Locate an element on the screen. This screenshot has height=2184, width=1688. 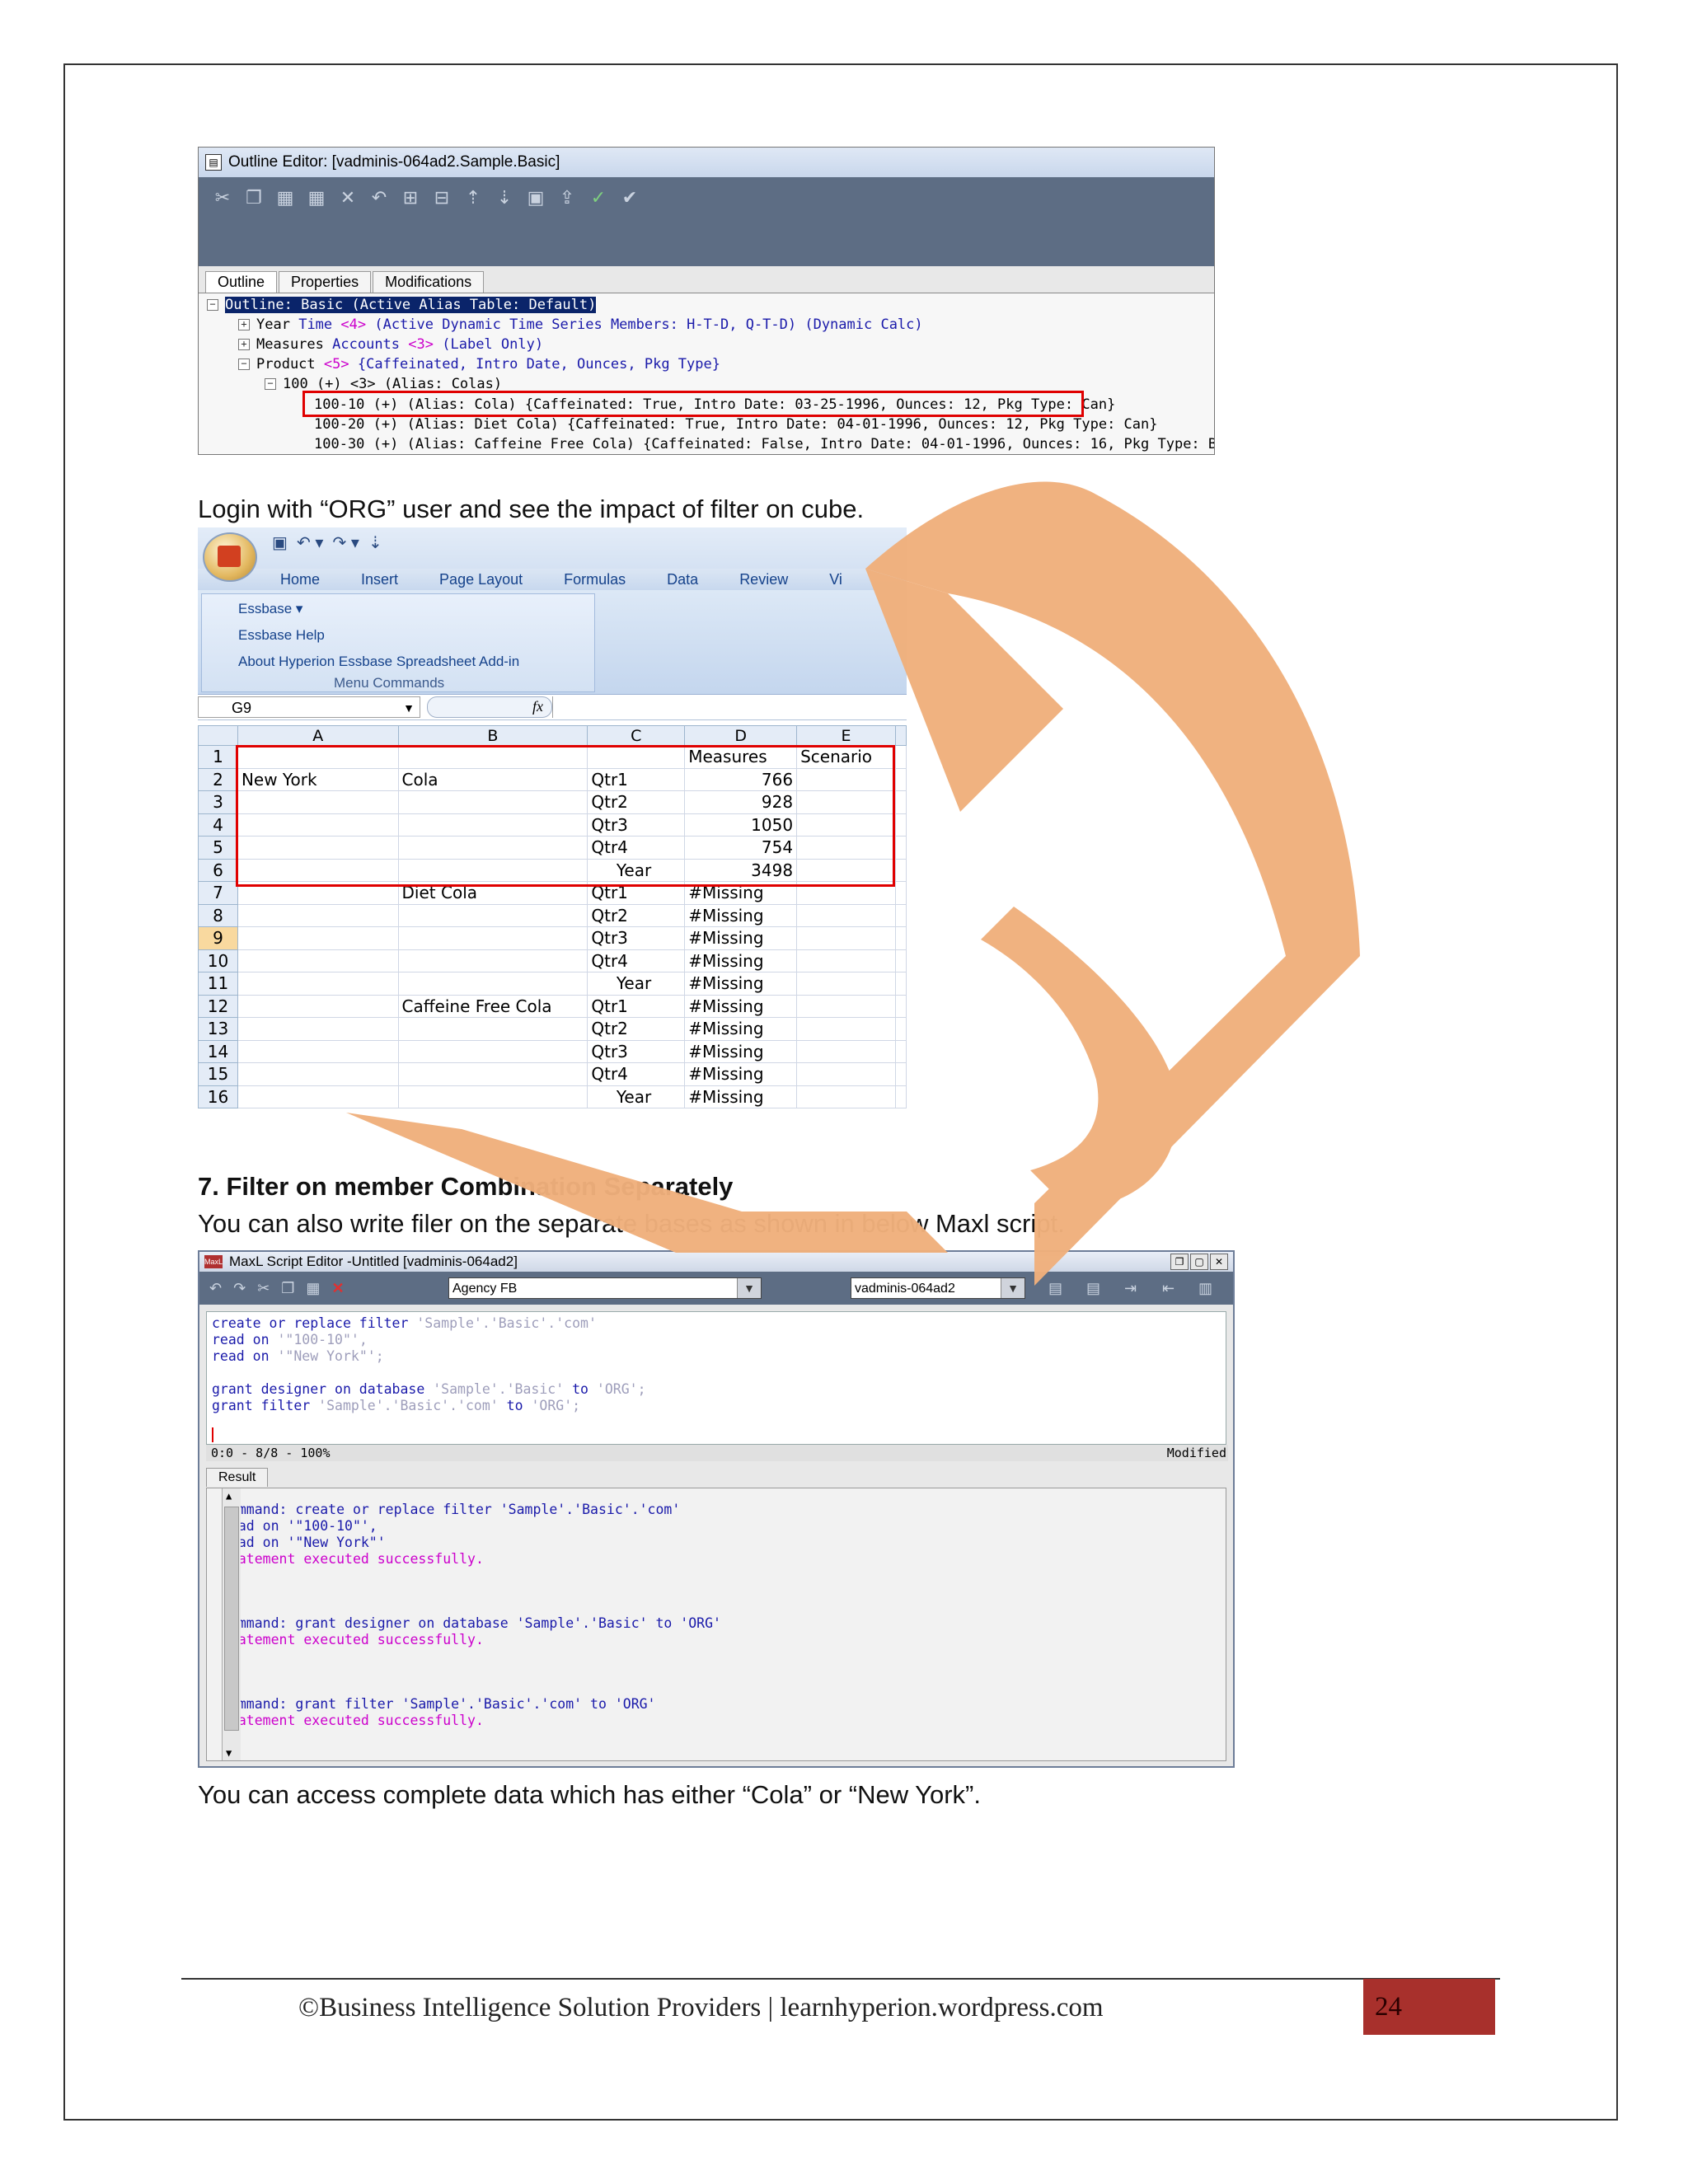
undo-icon: ↶ ▾ is located at coordinates (310, 543).